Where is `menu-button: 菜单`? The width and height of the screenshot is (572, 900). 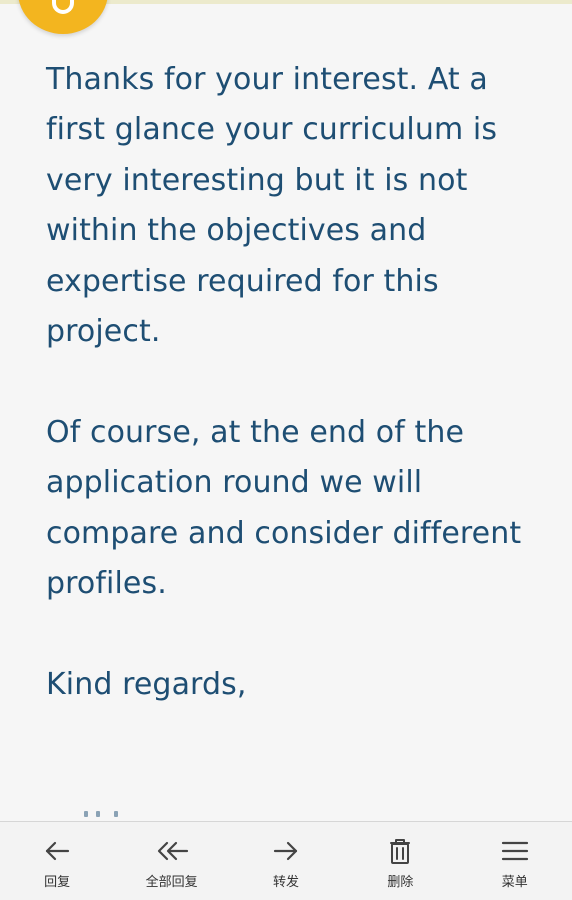 menu-button: 菜单 is located at coordinates (515, 865).